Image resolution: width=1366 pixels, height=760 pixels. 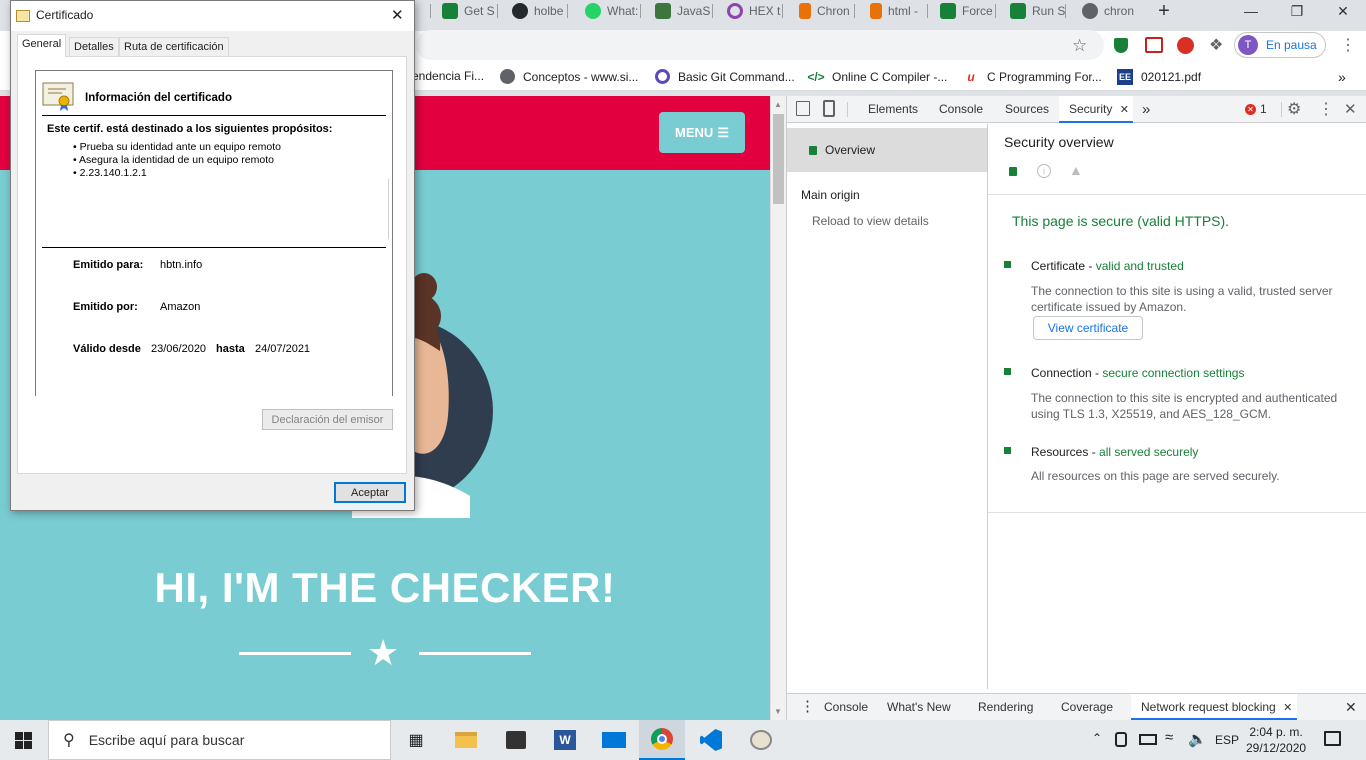 What do you see at coordinates (1164, 11) in the screenshot?
I see `new-tab-button: +` at bounding box center [1164, 11].